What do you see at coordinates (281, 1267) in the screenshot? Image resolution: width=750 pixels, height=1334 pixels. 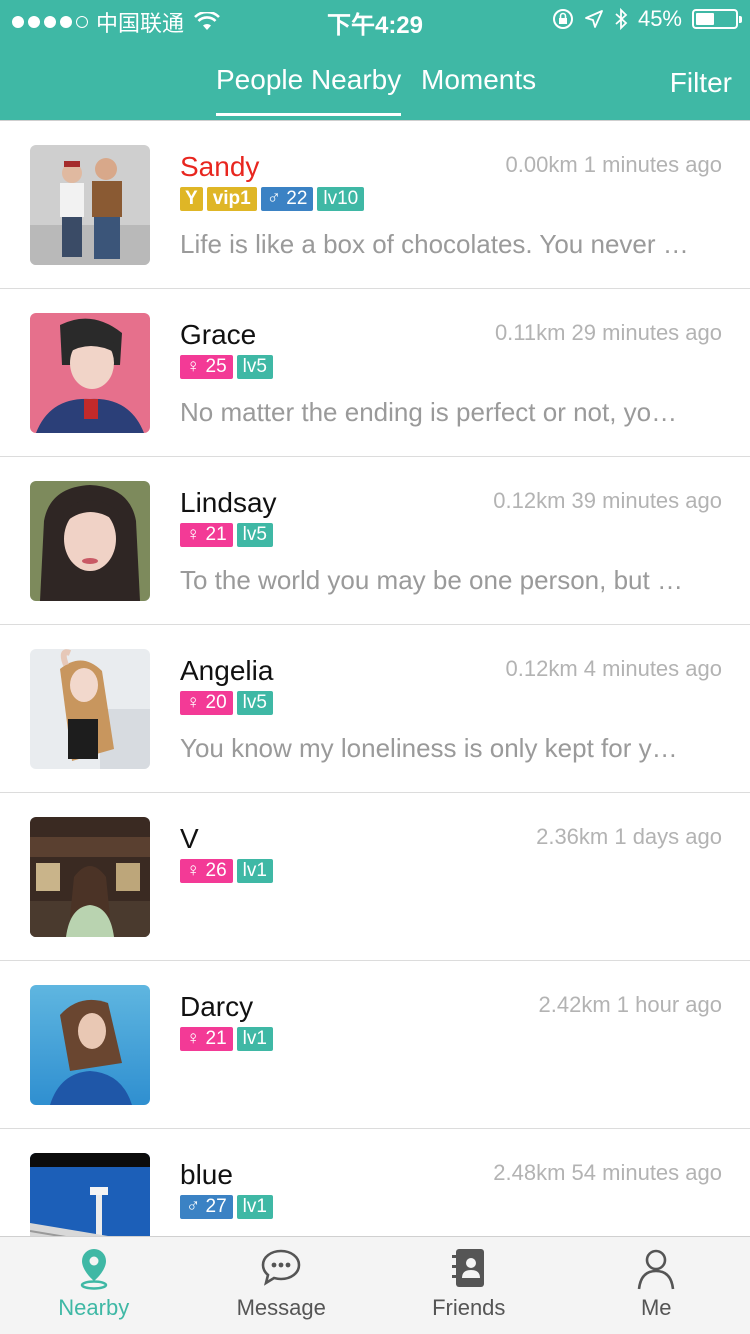 I see `chat-bubble-icon` at bounding box center [281, 1267].